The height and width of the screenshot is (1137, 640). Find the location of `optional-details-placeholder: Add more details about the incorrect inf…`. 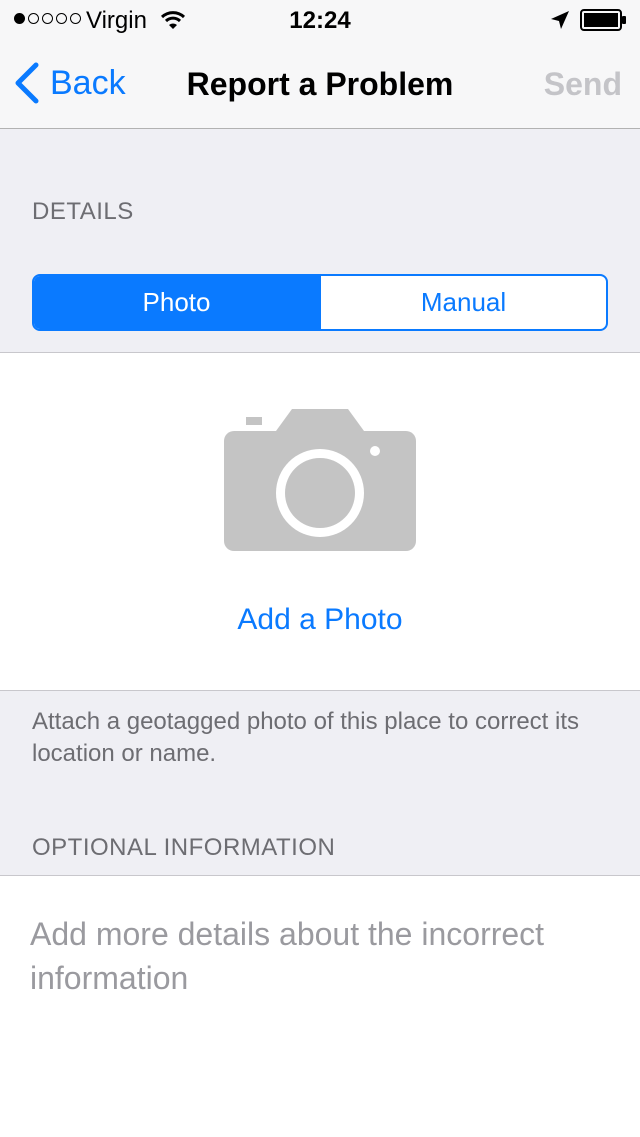

optional-details-placeholder: Add more details about the incorrect inf… is located at coordinates (287, 956).